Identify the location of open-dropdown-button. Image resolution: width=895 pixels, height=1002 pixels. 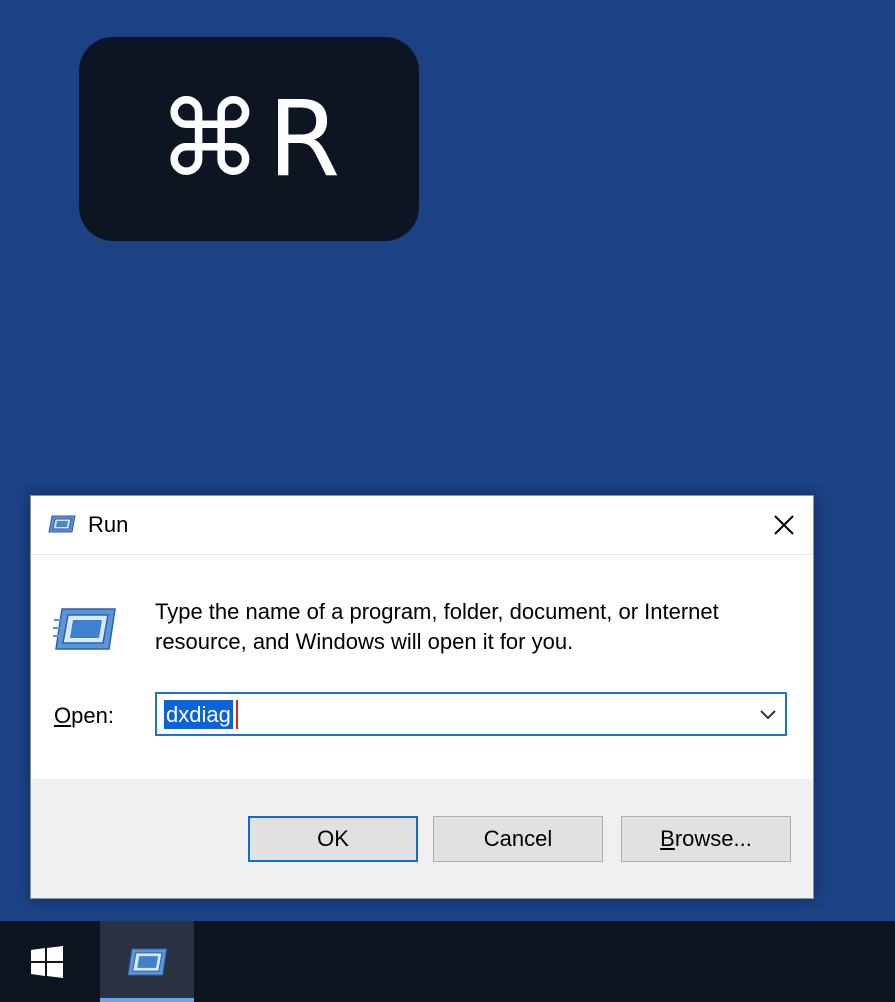
(768, 714).